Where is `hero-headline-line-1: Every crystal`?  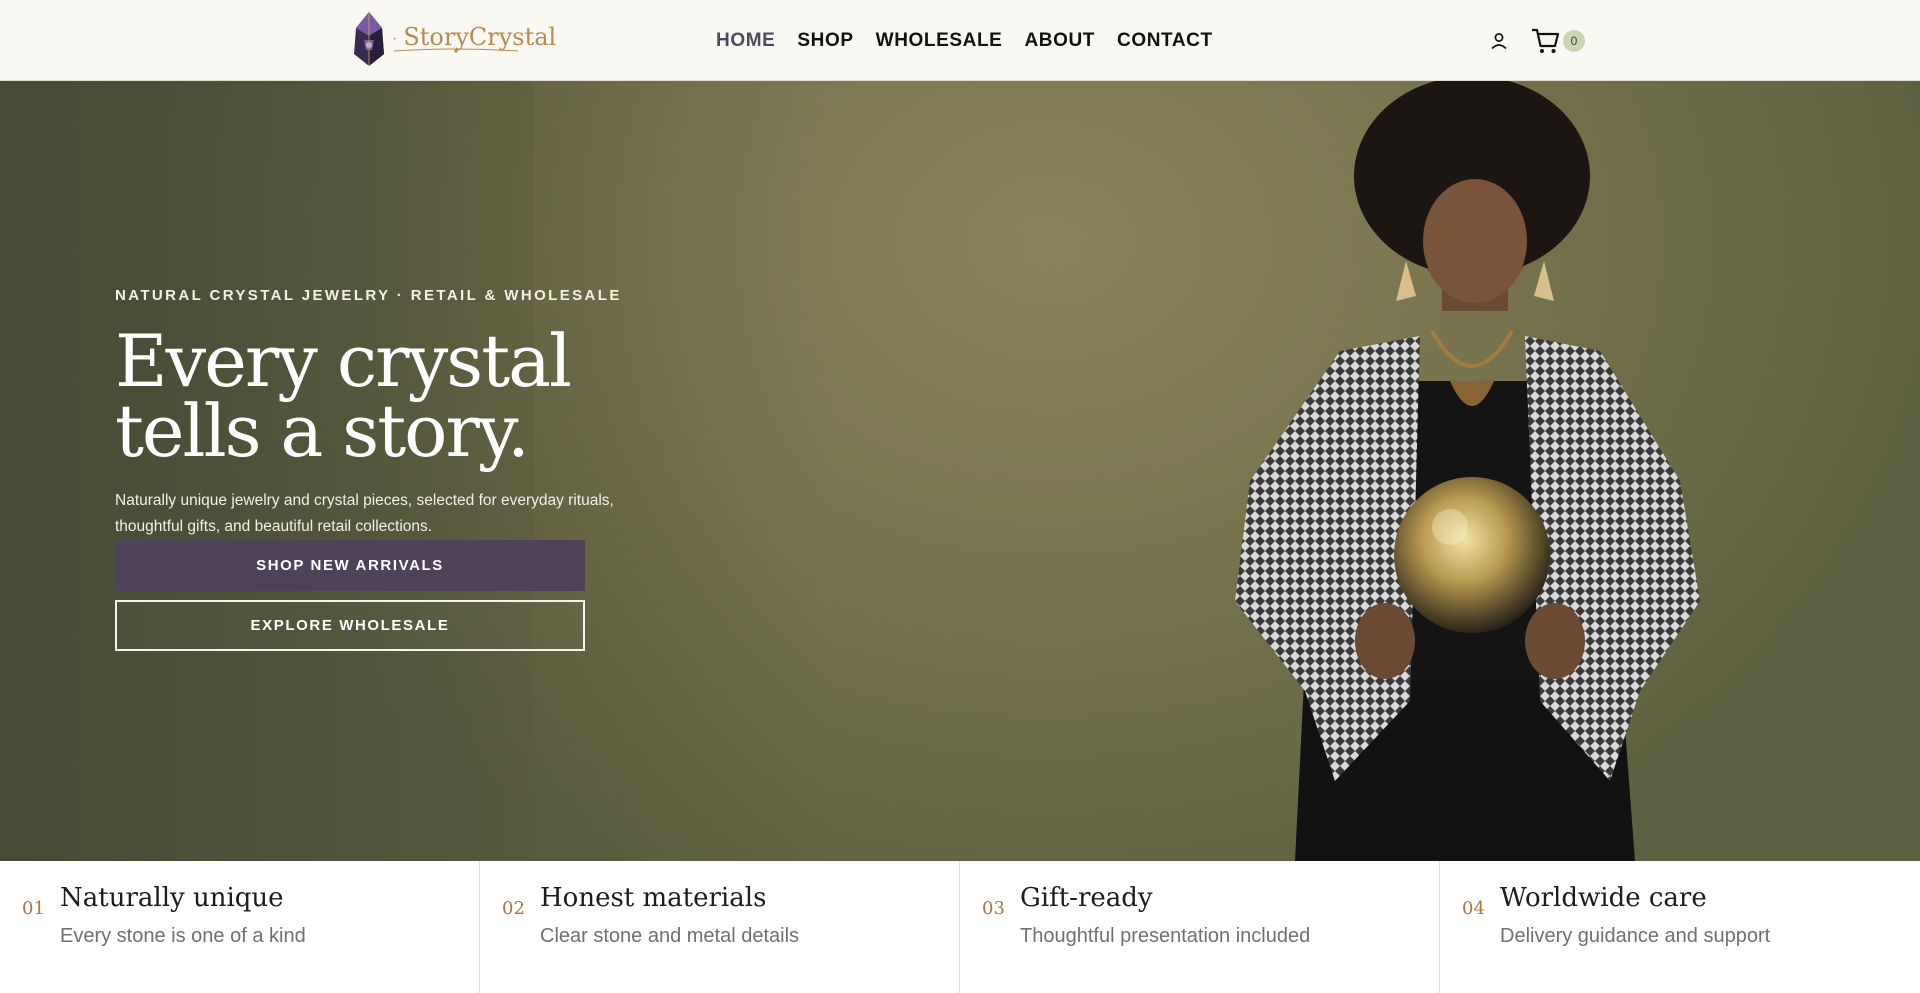 hero-headline-line-1: Every crystal is located at coordinates (343, 361).